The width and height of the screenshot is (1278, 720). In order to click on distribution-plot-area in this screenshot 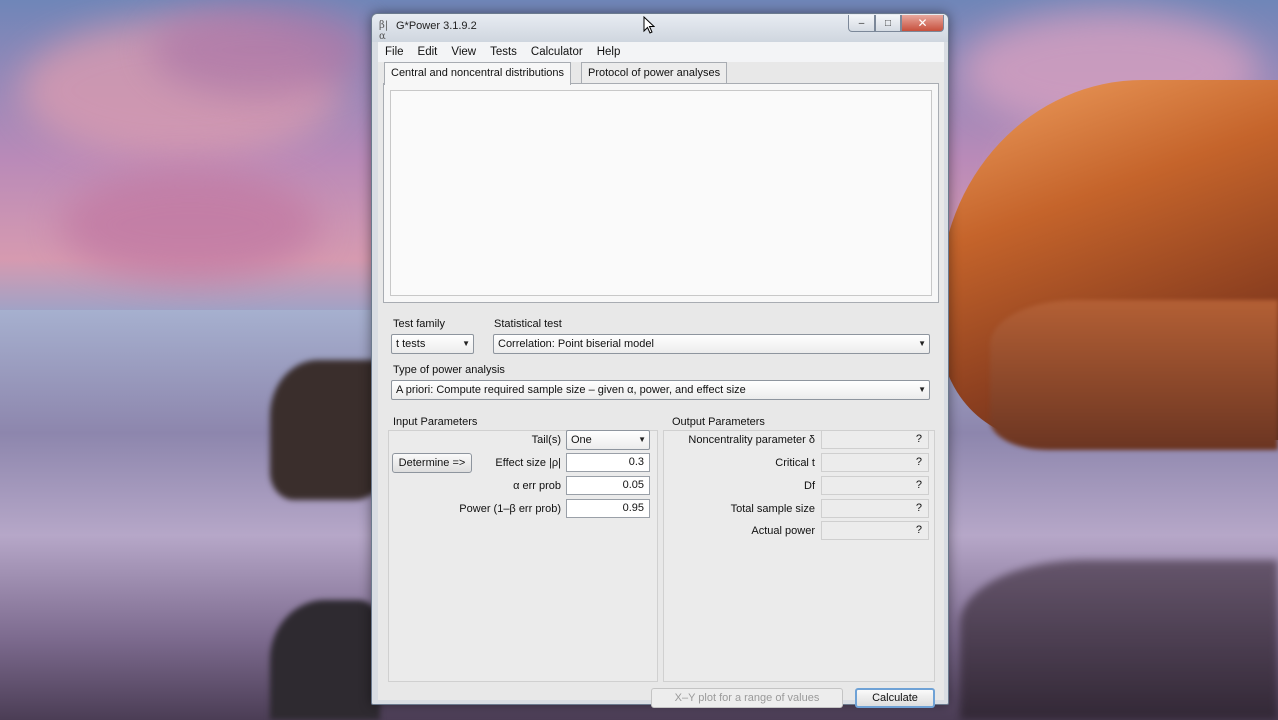, I will do `click(661, 193)`.